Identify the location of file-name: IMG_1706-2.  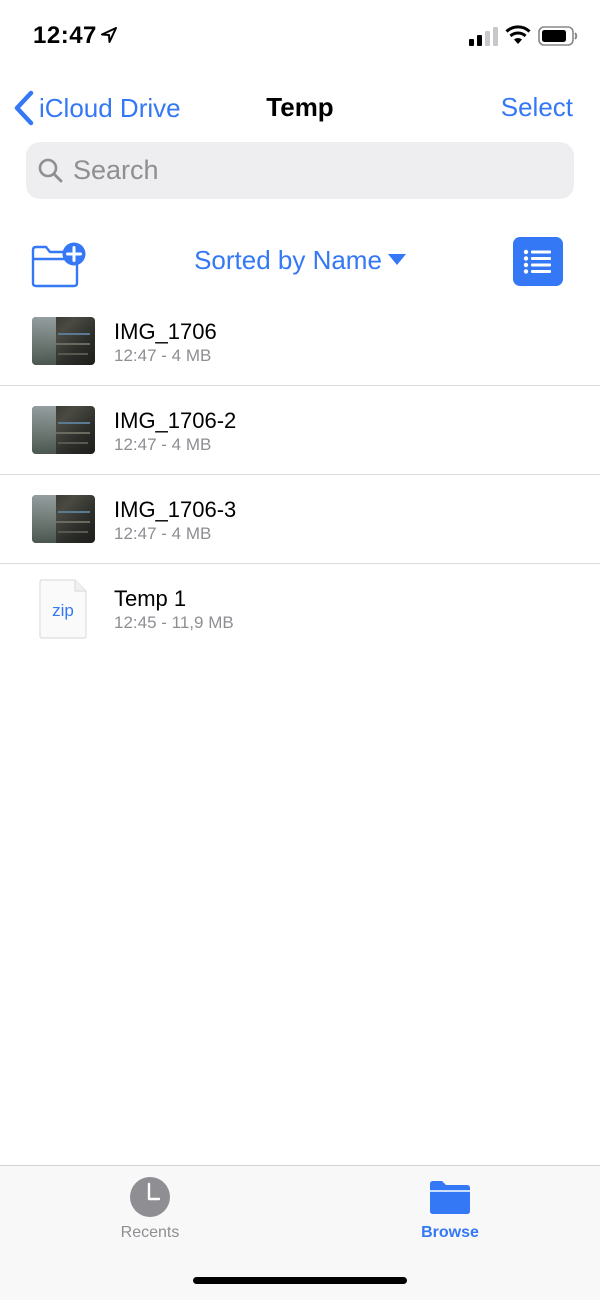
(175, 420).